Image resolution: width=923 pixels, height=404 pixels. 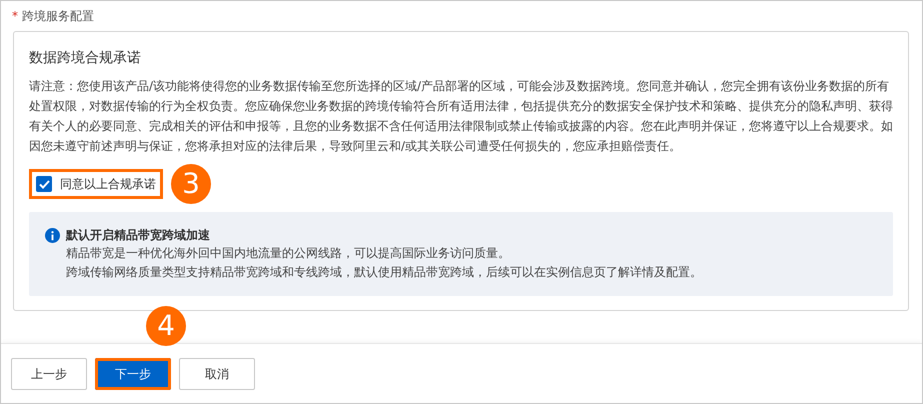 What do you see at coordinates (288, 253) in the screenshot?
I see `notice-text: 精品带宽是一种优化海外回中国内地流量的公网线路，可以提高国际业务访问质量。` at bounding box center [288, 253].